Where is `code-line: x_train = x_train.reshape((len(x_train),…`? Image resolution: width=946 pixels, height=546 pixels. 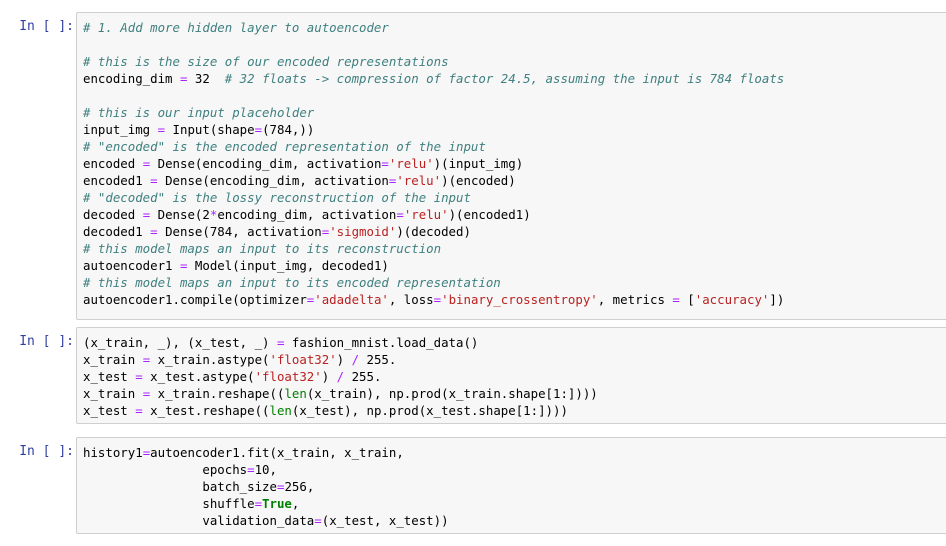 code-line: x_train = x_train.reshape((len(x_train),… is located at coordinates (340, 393).